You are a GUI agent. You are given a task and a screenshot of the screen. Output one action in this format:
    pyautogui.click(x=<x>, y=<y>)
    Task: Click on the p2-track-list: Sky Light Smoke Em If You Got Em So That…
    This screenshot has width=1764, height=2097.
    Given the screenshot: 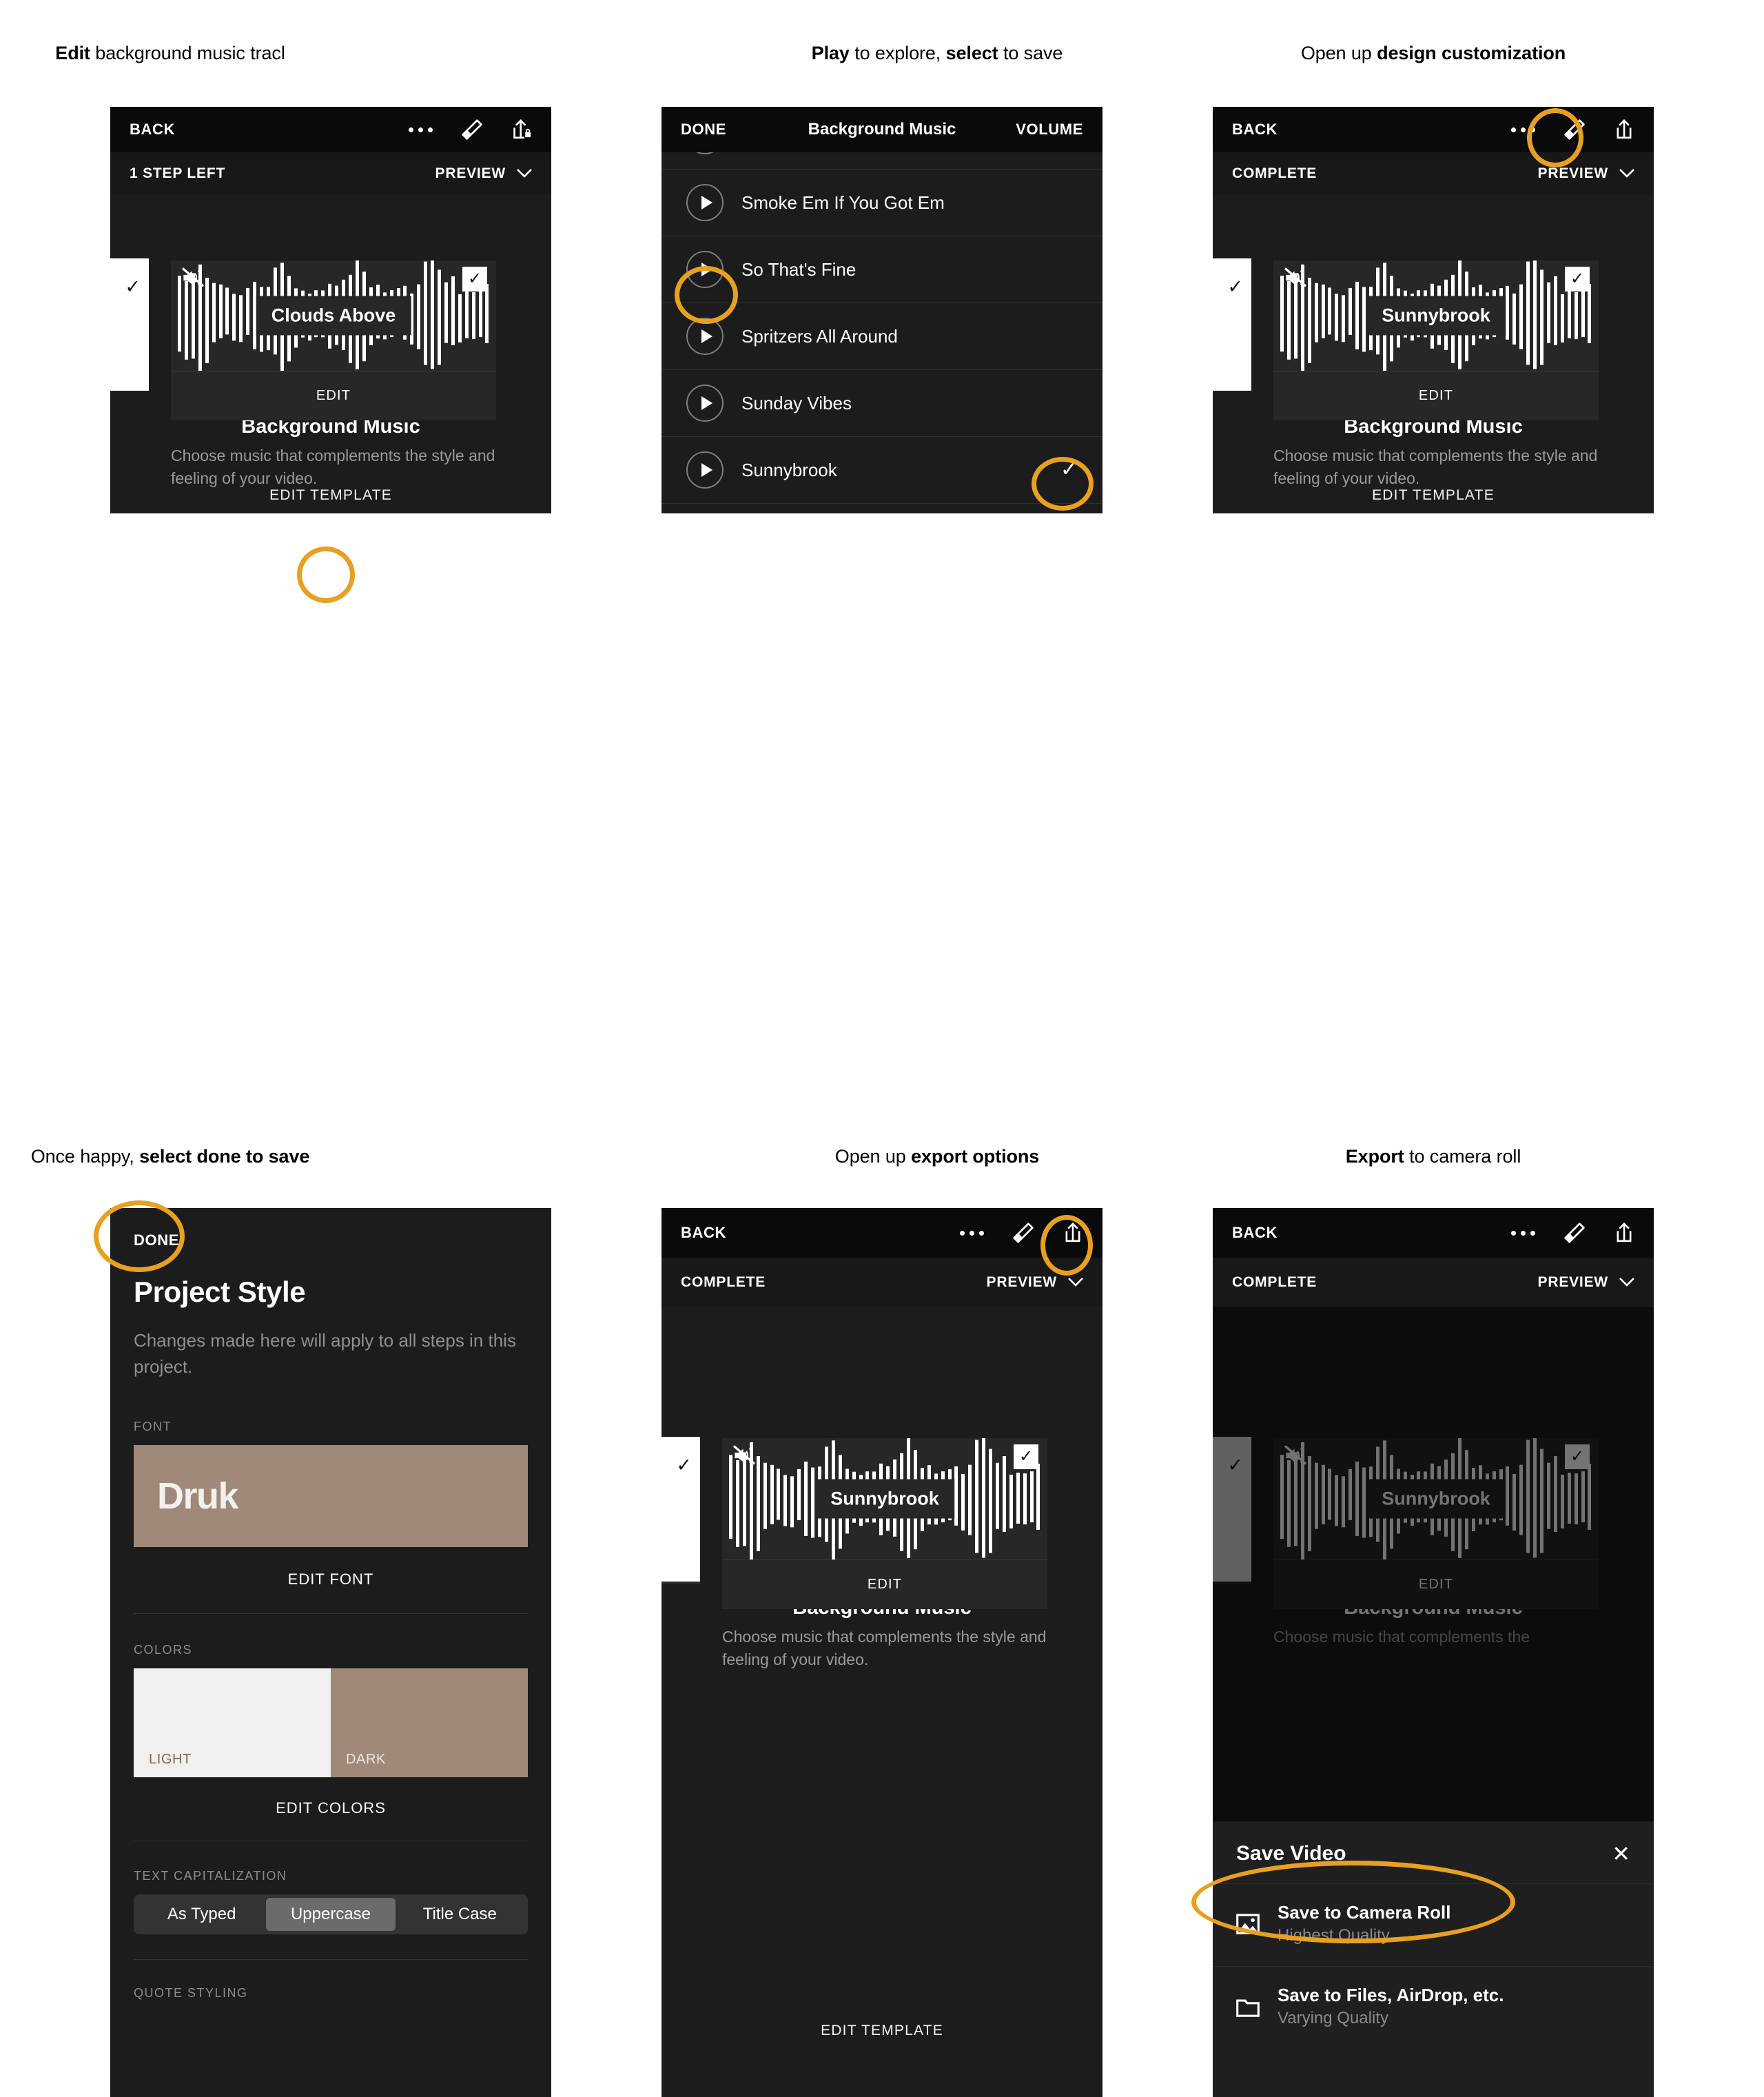 What is the action you would take?
    pyautogui.click(x=882, y=332)
    